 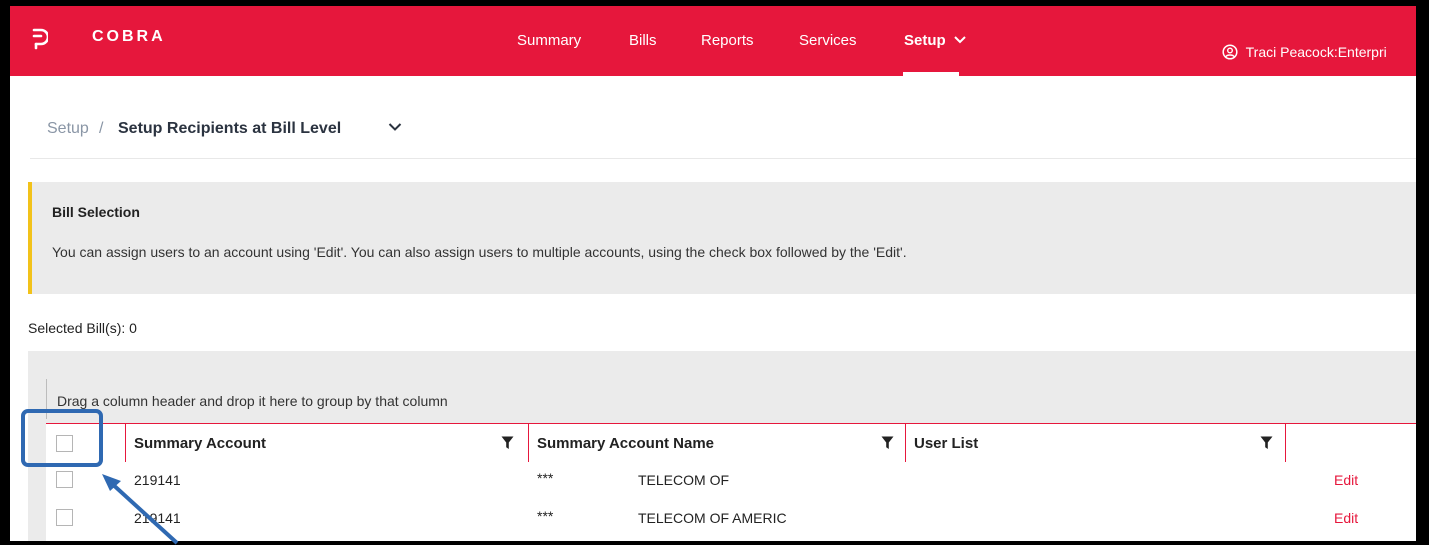 What do you see at coordinates (931, 74) in the screenshot?
I see `active-nav-indicator` at bounding box center [931, 74].